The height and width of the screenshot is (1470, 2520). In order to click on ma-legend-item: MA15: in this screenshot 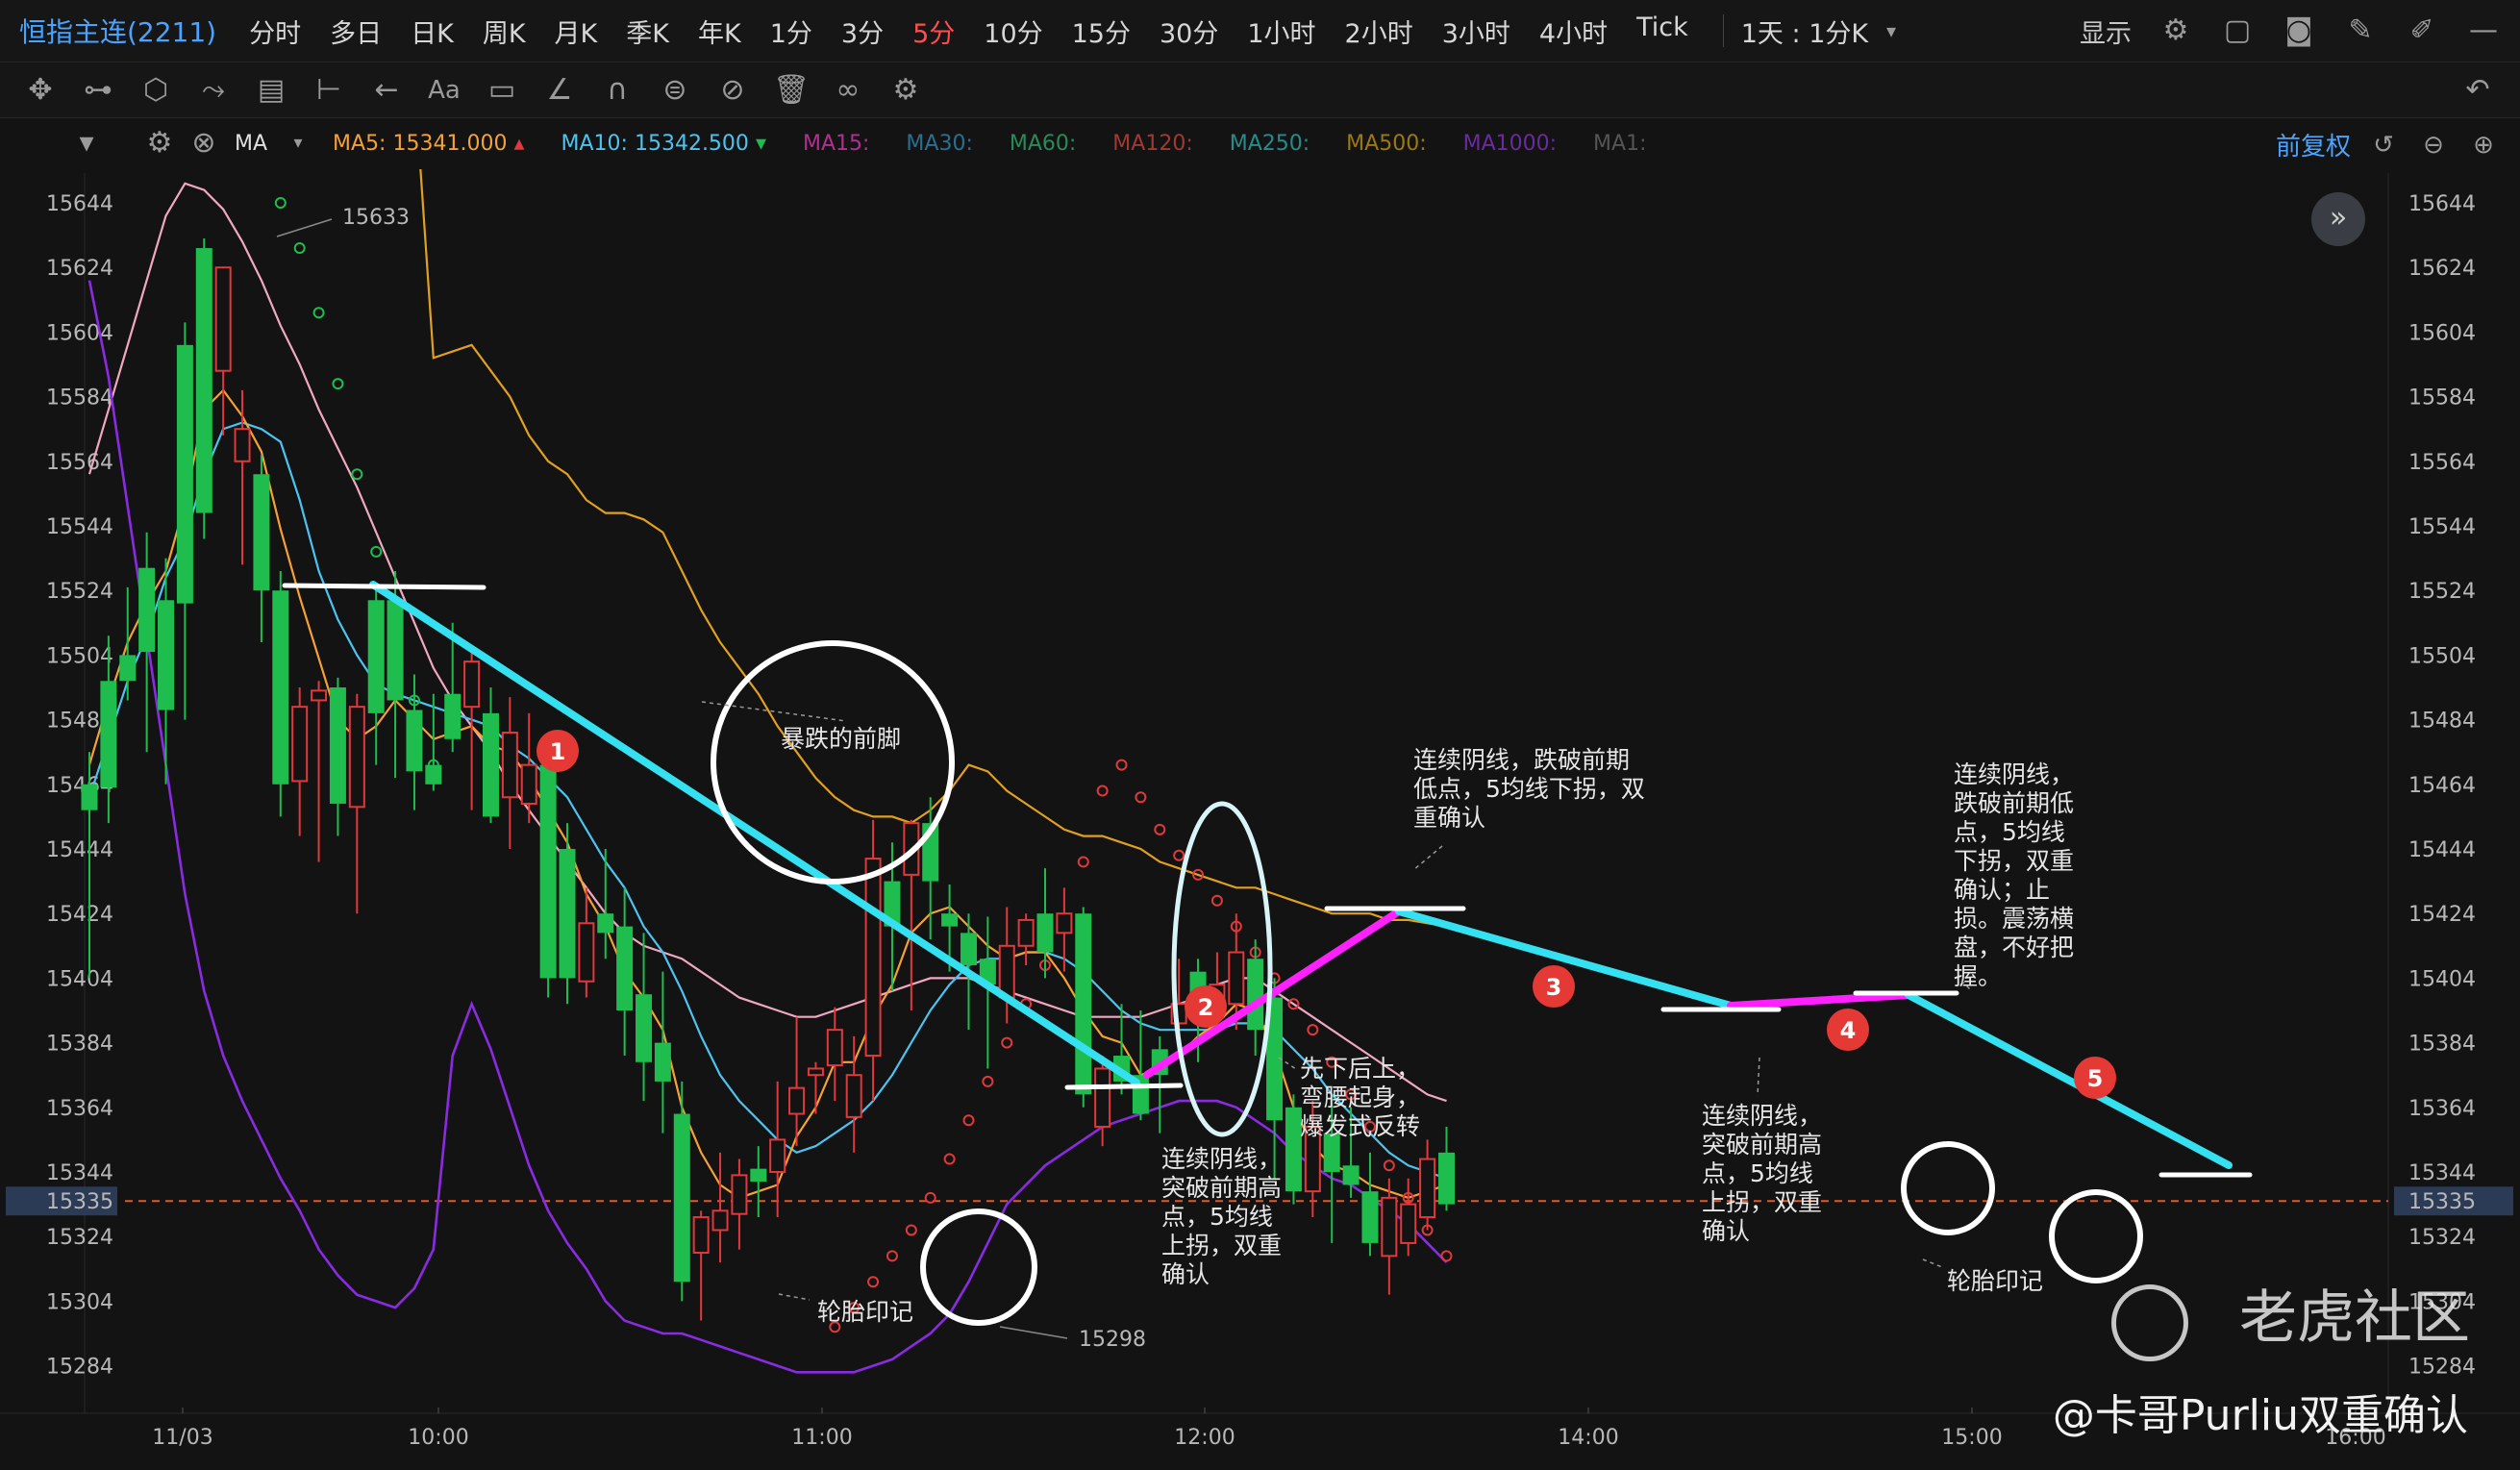, I will do `click(836, 144)`.